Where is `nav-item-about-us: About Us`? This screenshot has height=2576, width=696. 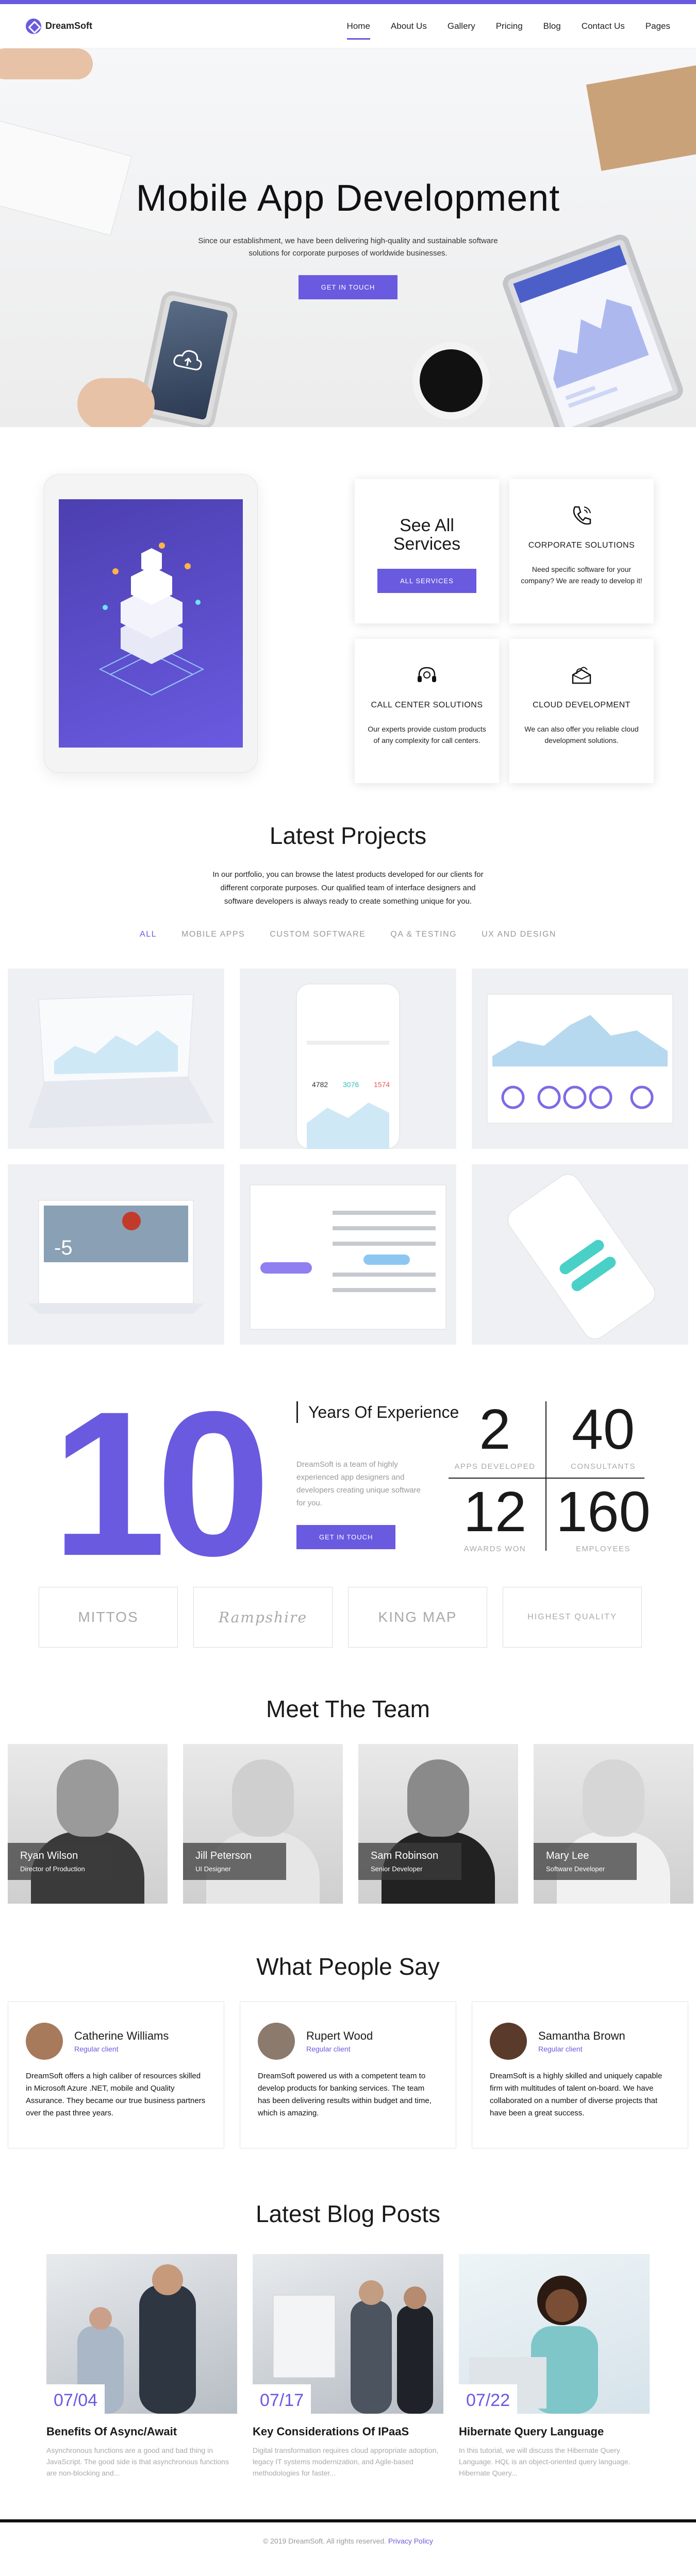 nav-item-about-us: About Us is located at coordinates (409, 26).